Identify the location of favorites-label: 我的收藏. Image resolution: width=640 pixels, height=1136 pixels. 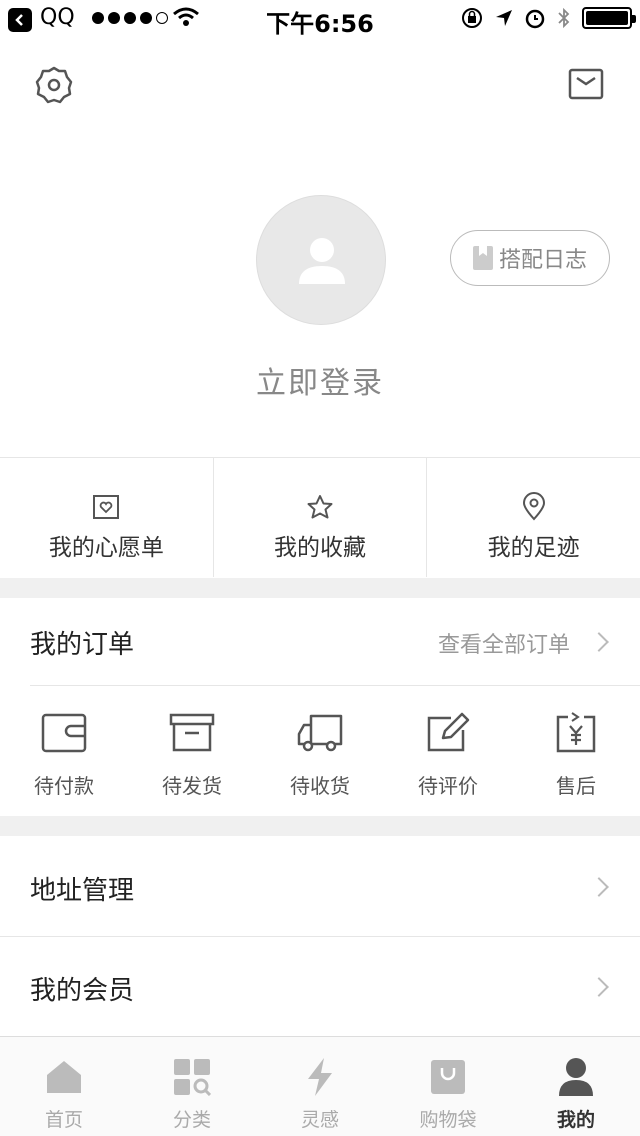
(320, 548).